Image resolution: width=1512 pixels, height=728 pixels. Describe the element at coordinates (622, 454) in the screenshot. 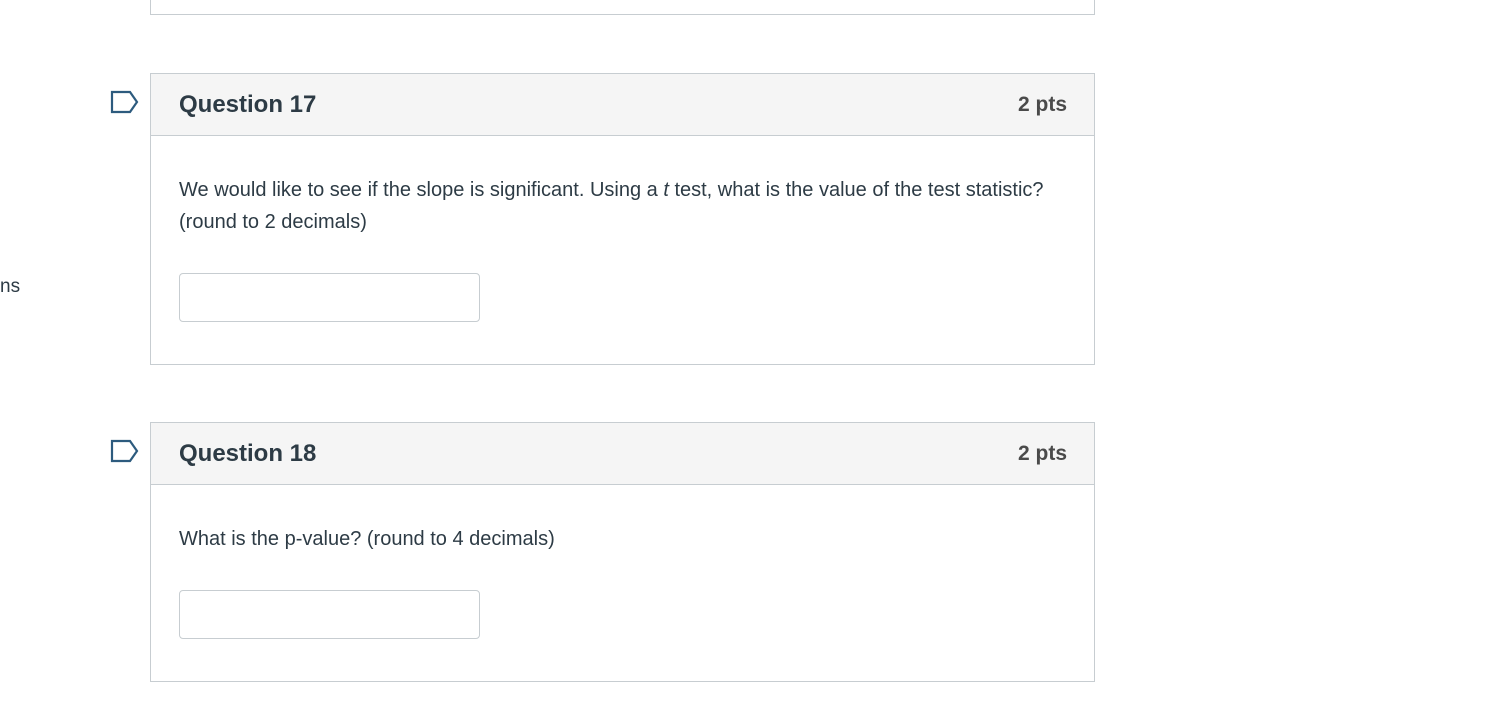

I see `question-header: Question 18 2 pts` at that location.